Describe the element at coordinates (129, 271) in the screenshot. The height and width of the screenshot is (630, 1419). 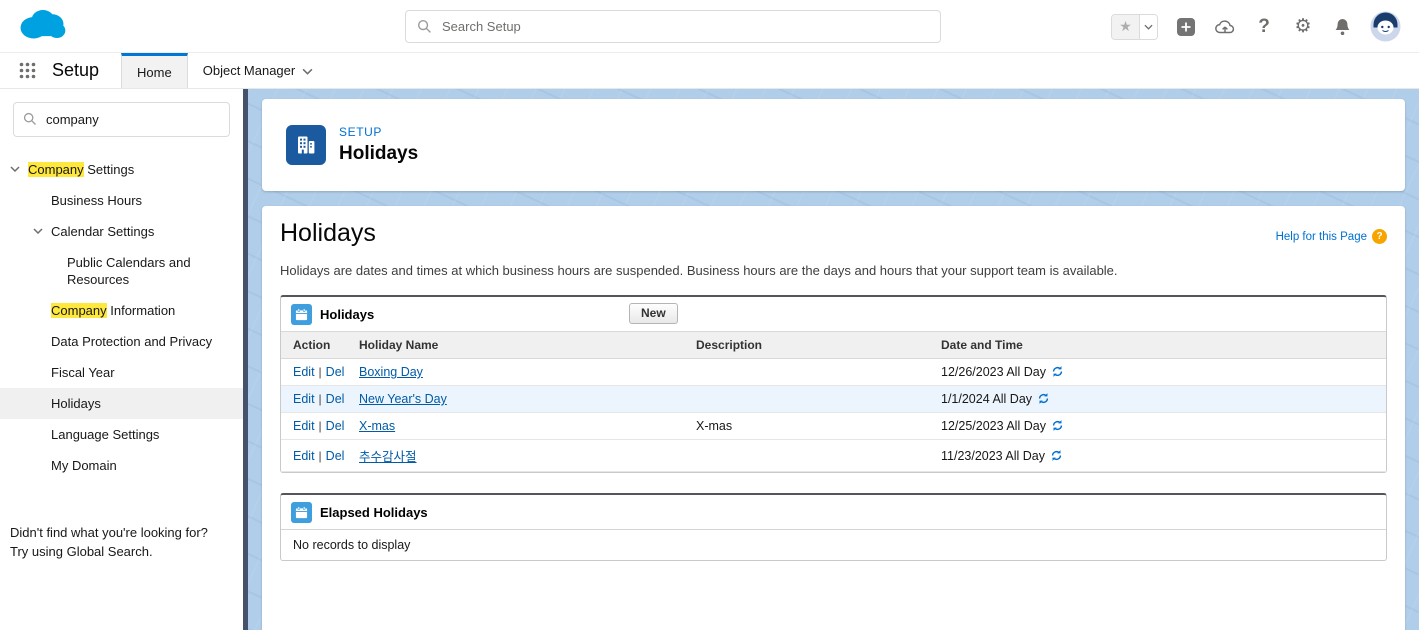
I see `sidebar-item-label: Public Calendars and Resources` at that location.